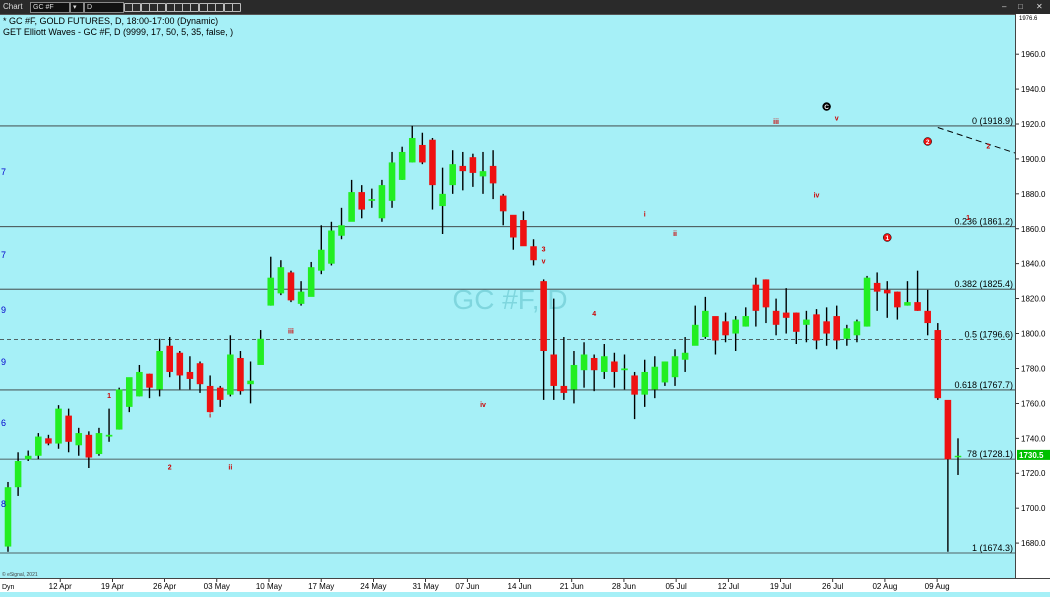 The width and height of the screenshot is (1050, 597). I want to click on copyright-text: © eSignal, 2021, so click(20, 574).